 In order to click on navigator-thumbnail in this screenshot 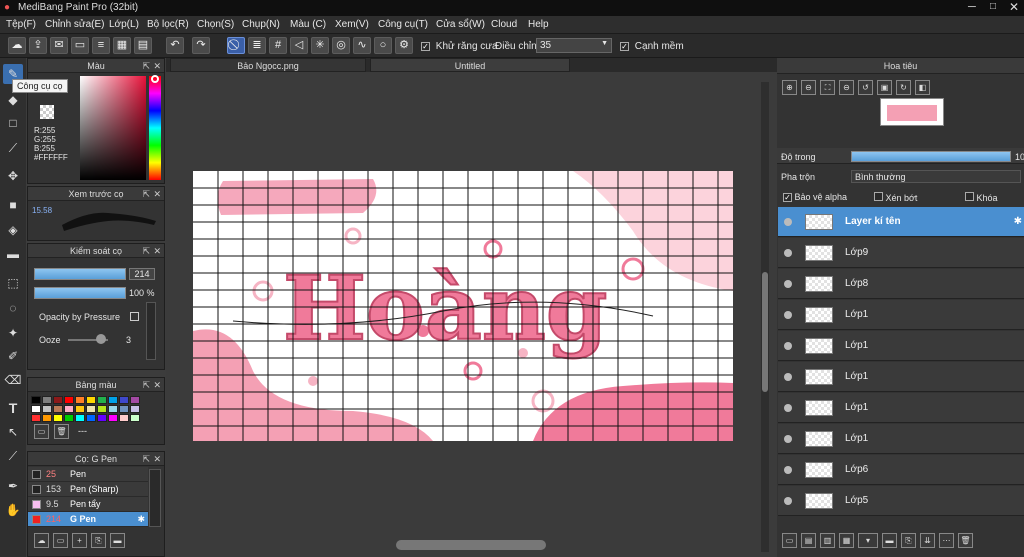, I will do `click(912, 112)`.